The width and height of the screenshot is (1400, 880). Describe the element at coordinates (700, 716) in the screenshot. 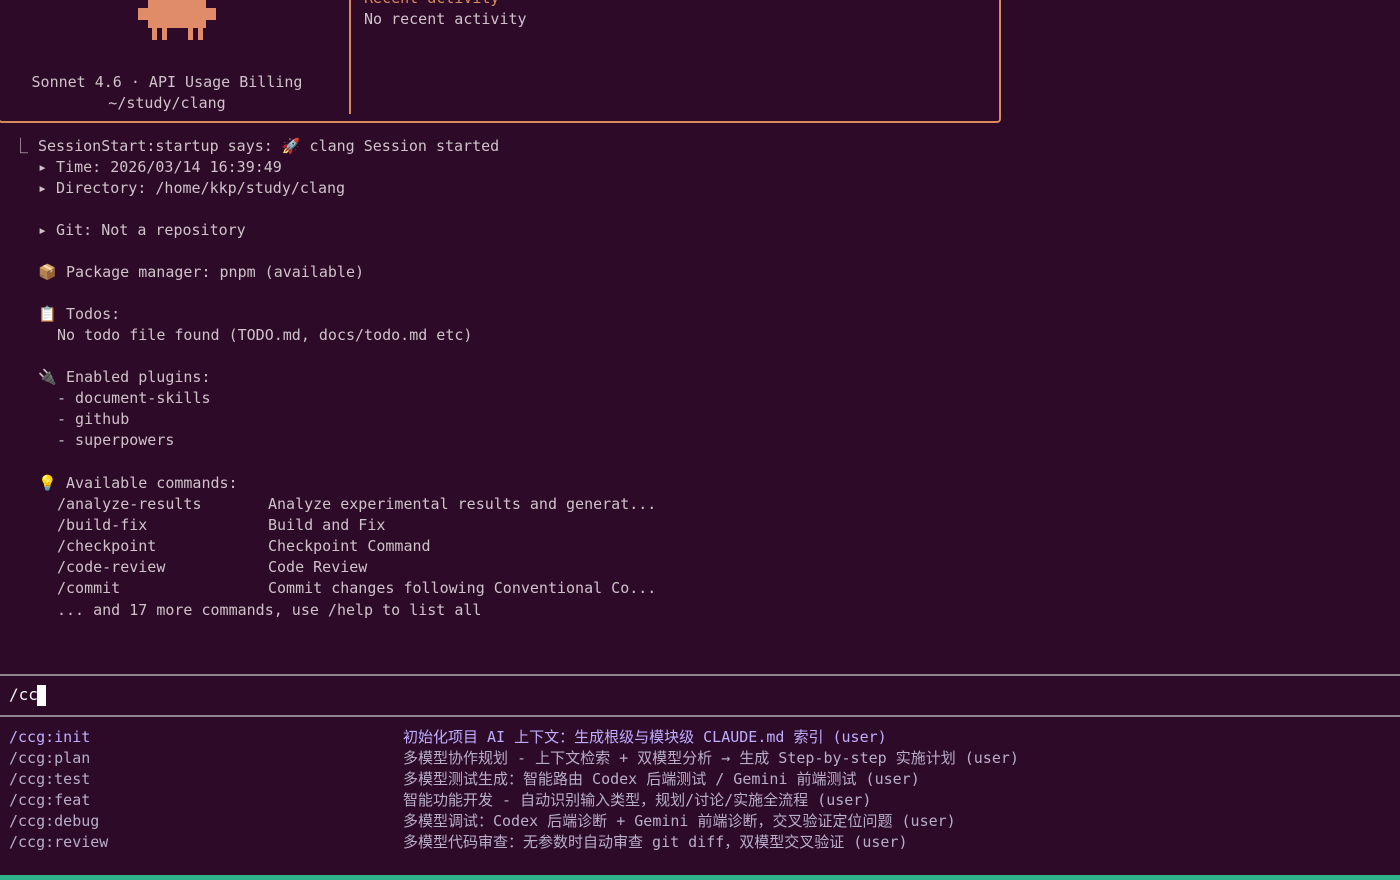

I see `input-divider-bottom` at that location.